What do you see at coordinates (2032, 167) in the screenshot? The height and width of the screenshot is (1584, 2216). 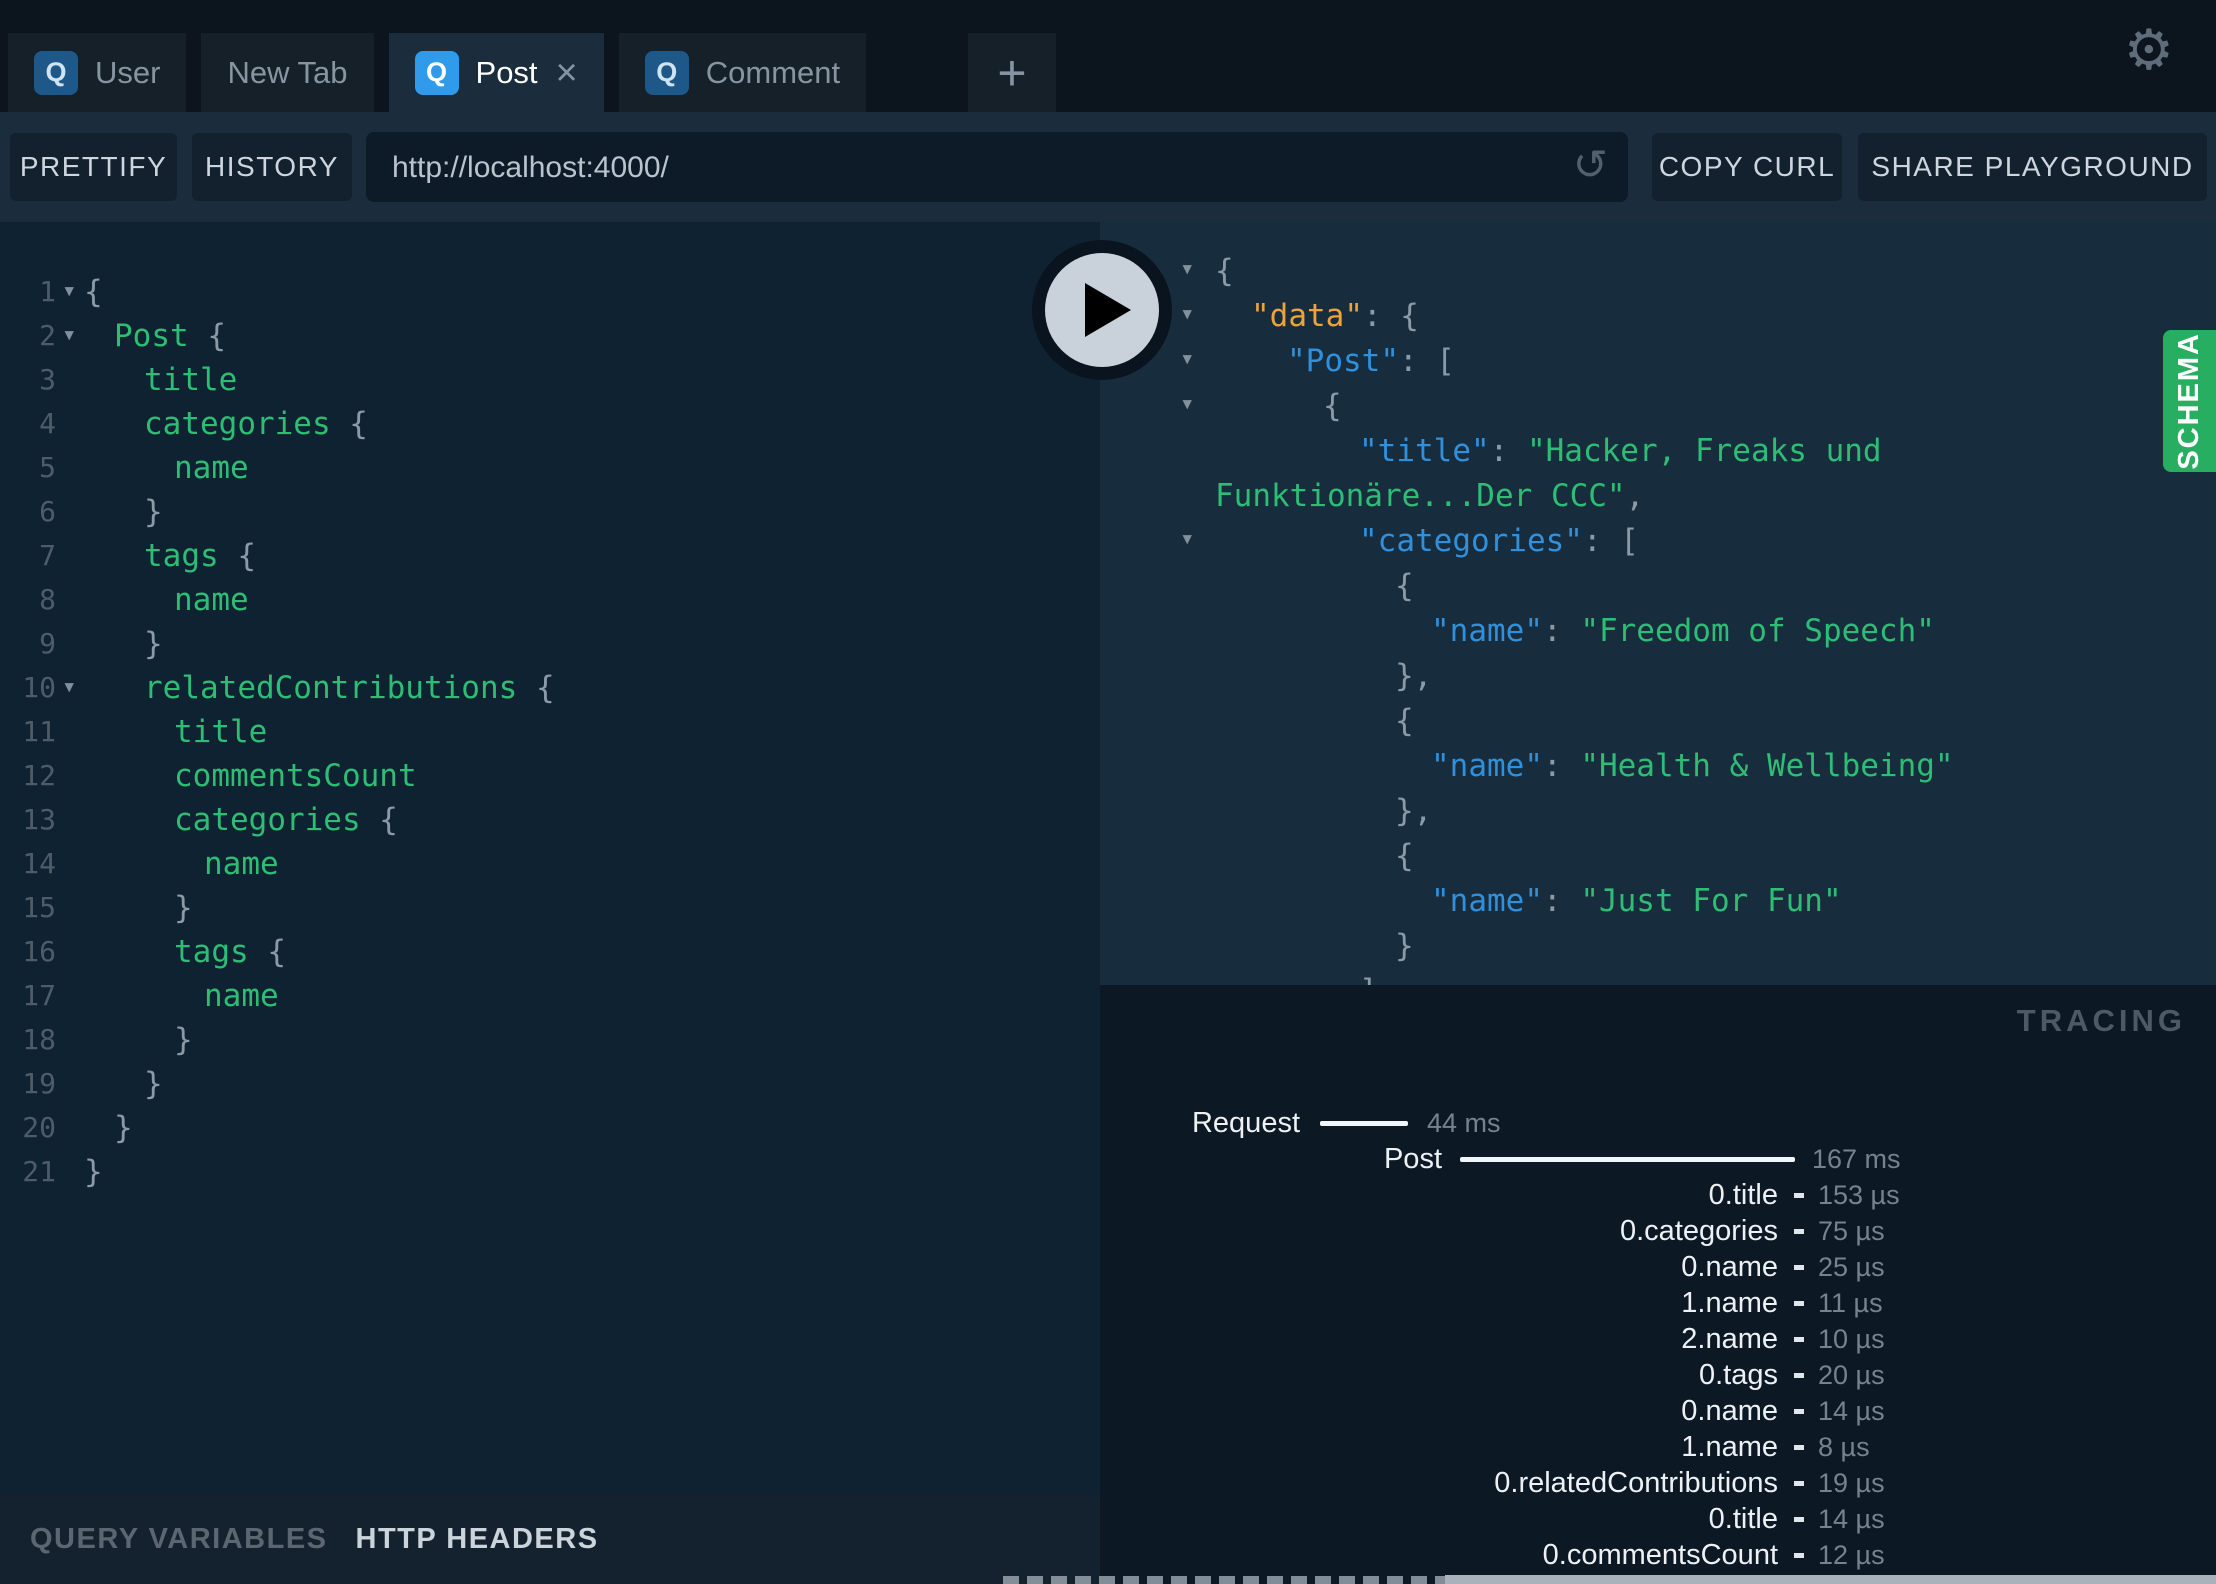 I see `share-playground-button: SHARE PLAYGROUND` at bounding box center [2032, 167].